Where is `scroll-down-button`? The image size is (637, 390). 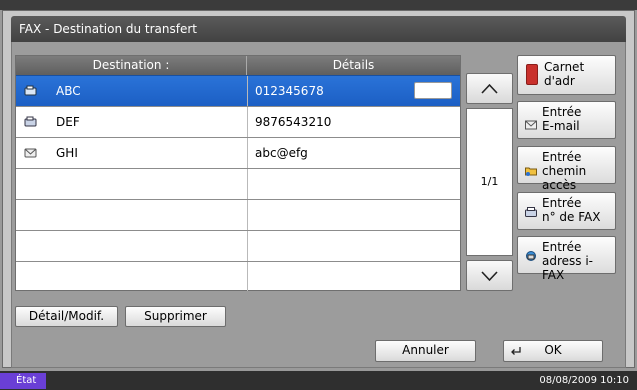 scroll-down-button is located at coordinates (489, 275).